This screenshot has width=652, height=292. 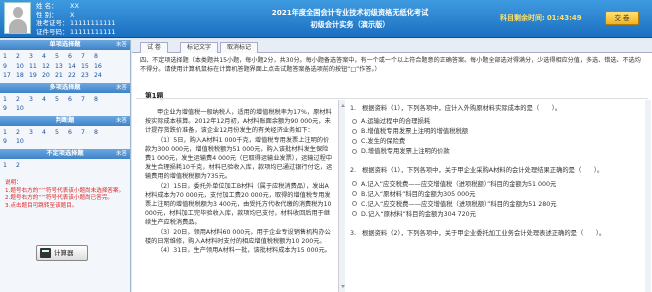 What do you see at coordinates (45, 253) in the screenshot?
I see `calculator-icon` at bounding box center [45, 253].